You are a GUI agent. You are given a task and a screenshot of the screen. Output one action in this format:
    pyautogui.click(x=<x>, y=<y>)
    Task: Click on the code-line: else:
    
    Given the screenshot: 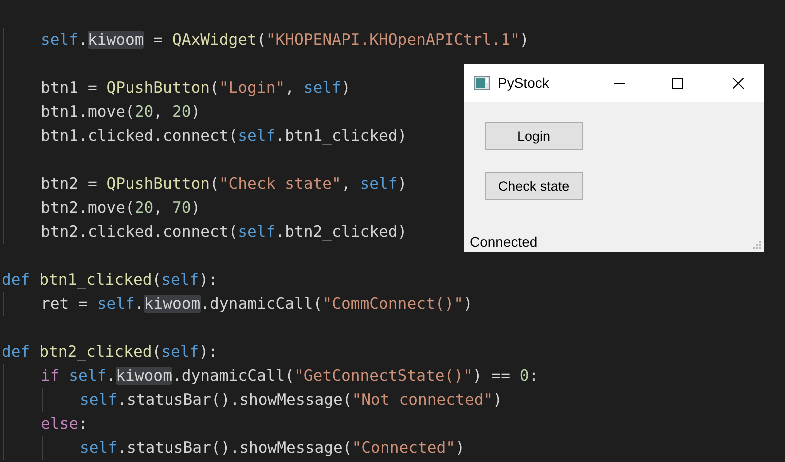 What is the action you would take?
    pyautogui.click(x=64, y=424)
    